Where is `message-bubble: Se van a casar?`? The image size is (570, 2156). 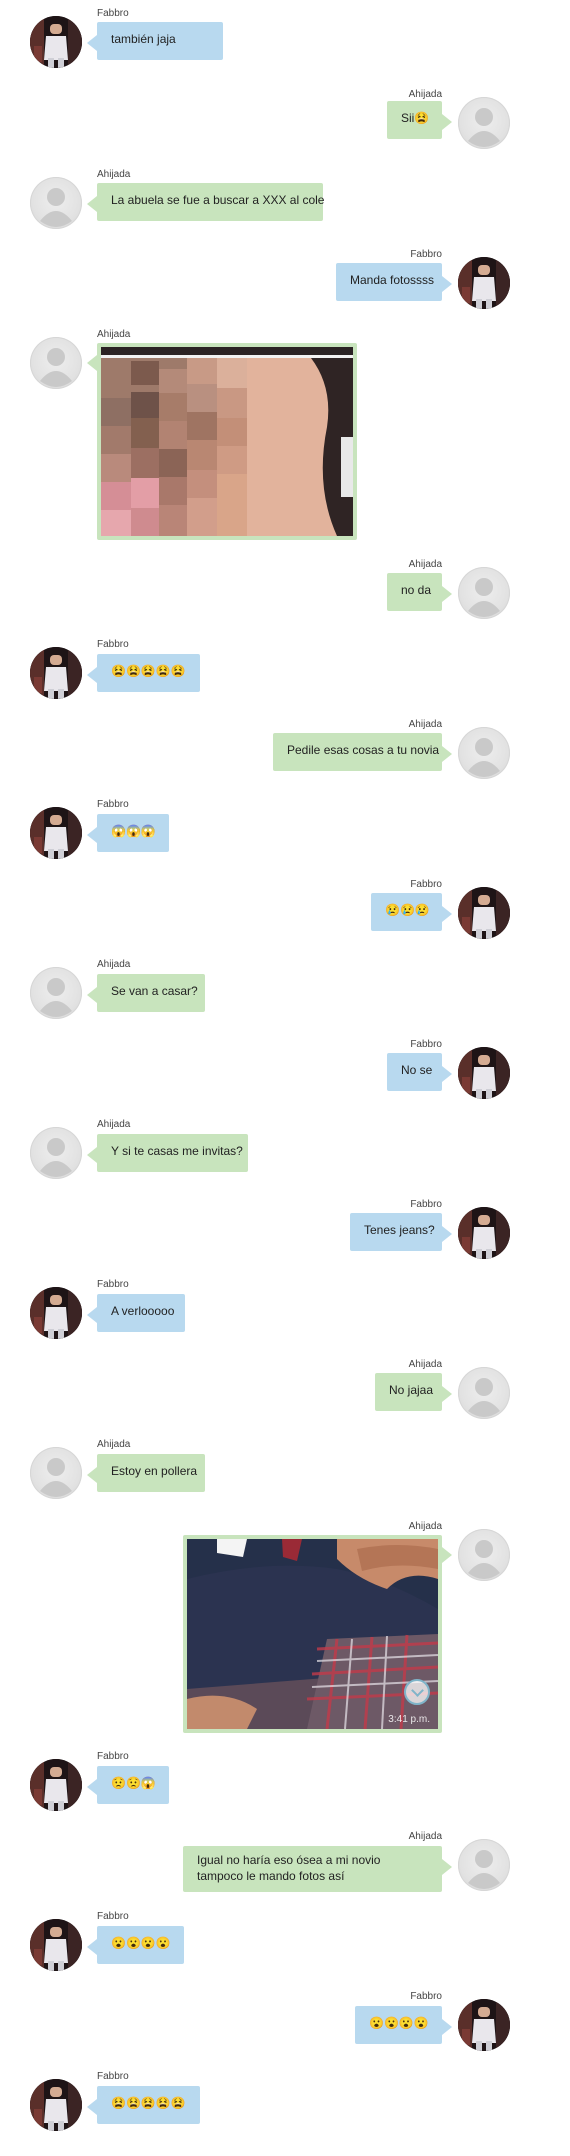
message-bubble: Se van a casar? is located at coordinates (146, 993).